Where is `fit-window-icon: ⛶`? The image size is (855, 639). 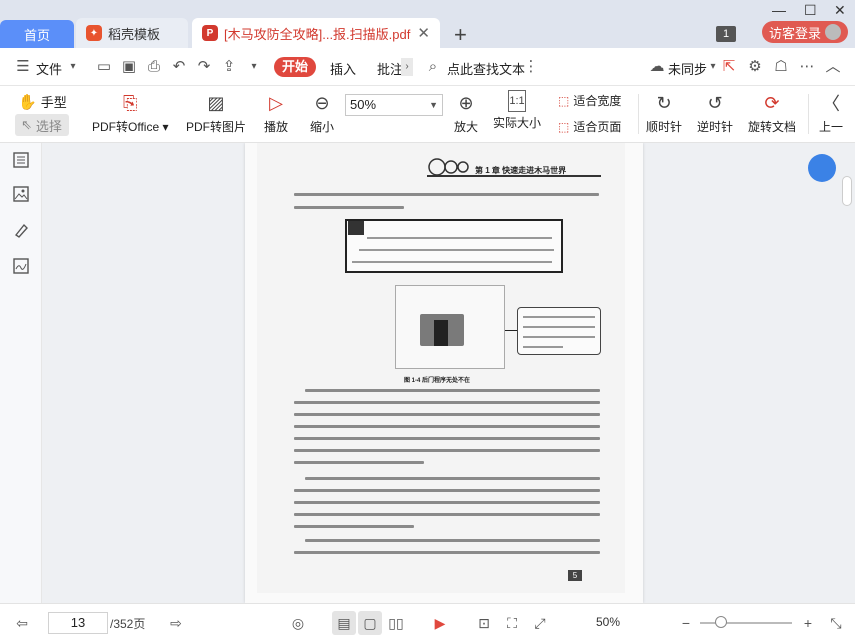 fit-window-icon: ⛶ is located at coordinates (512, 623).